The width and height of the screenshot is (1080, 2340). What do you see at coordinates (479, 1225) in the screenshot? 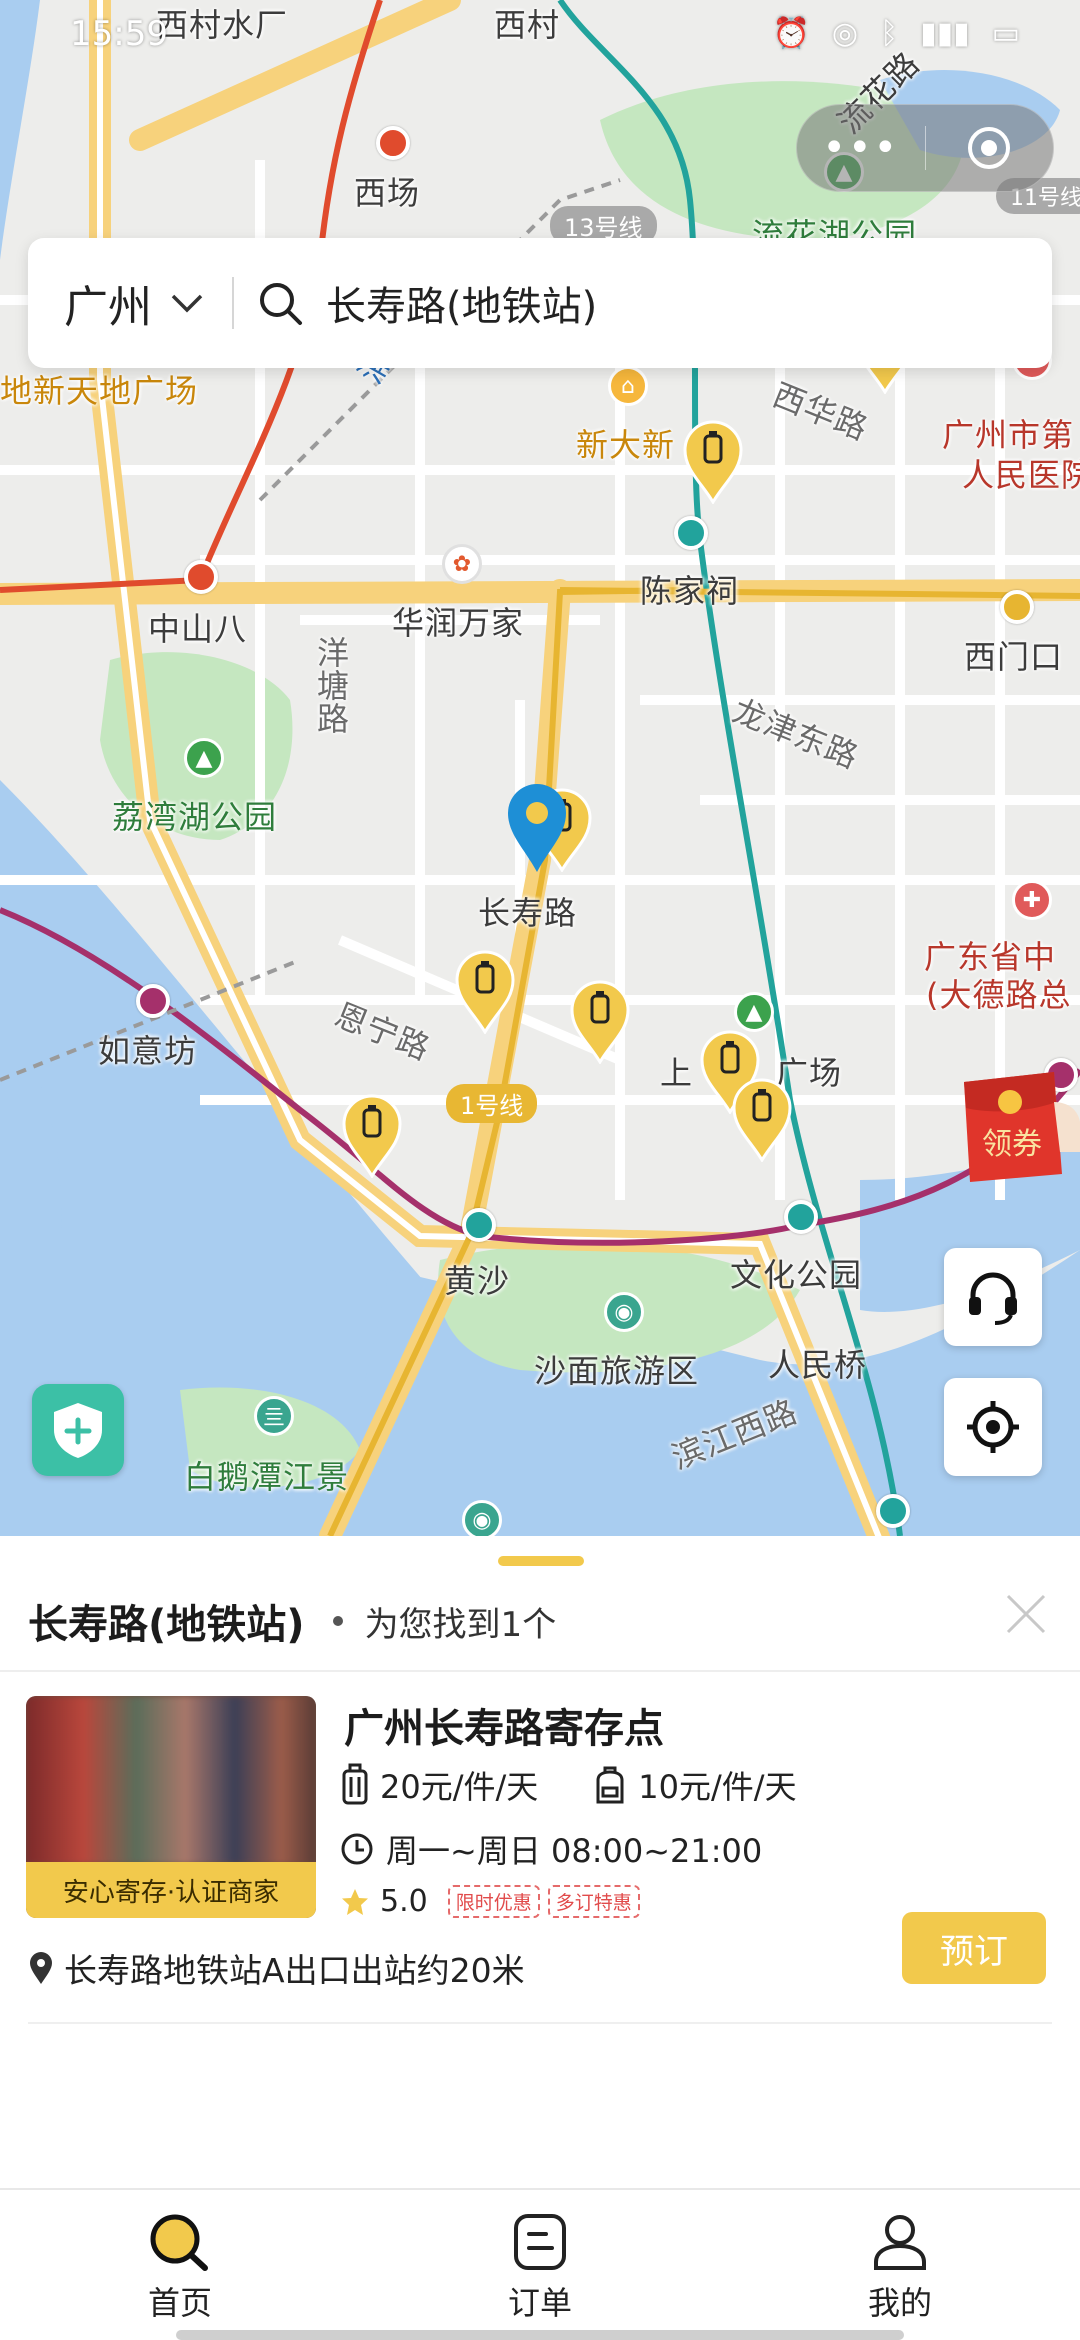
I see `metro-station-huangsha` at bounding box center [479, 1225].